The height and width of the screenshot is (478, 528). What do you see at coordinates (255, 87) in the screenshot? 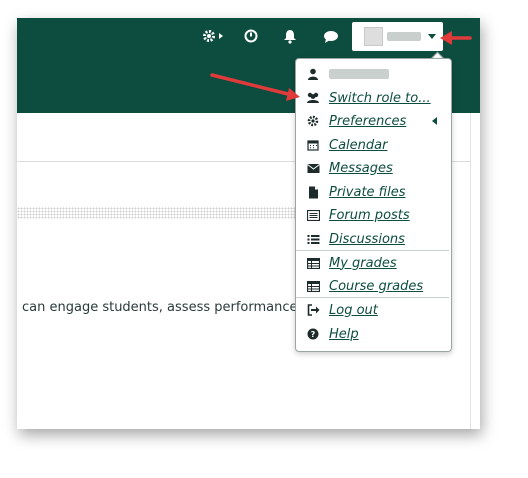
I see `arrow-to-switch-role` at bounding box center [255, 87].